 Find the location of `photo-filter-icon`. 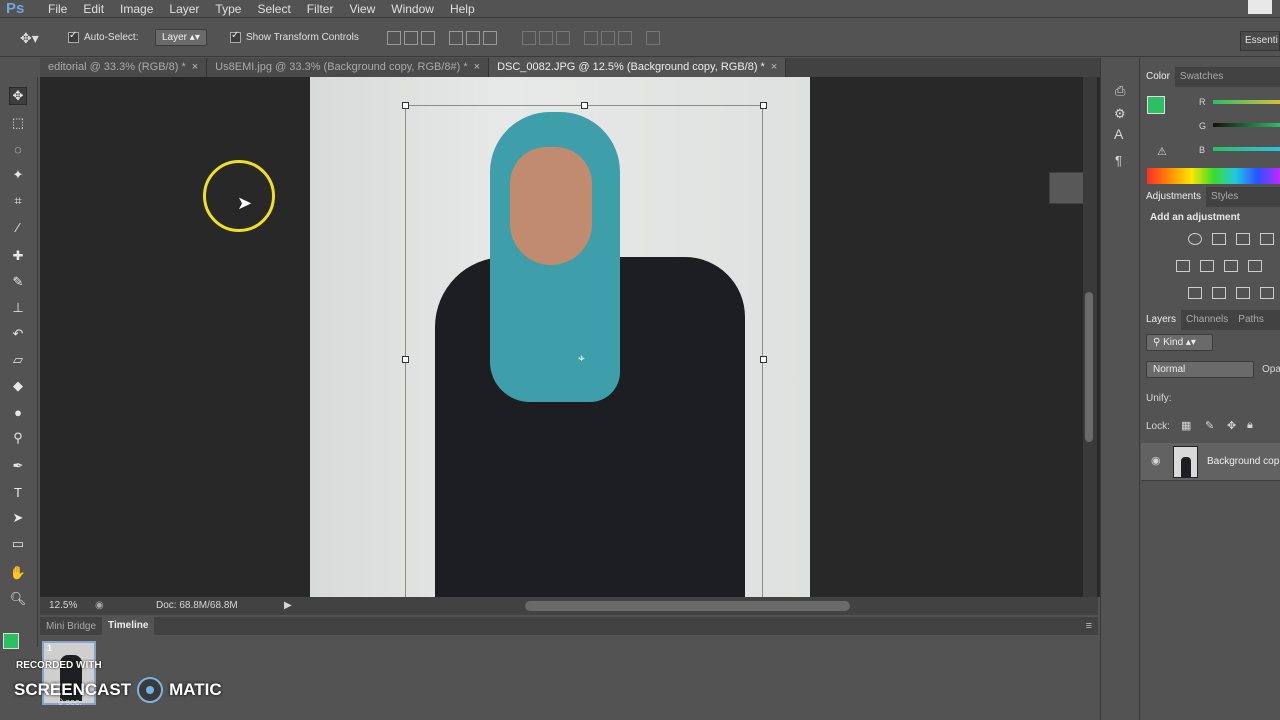

photo-filter-icon is located at coordinates (1195, 293).